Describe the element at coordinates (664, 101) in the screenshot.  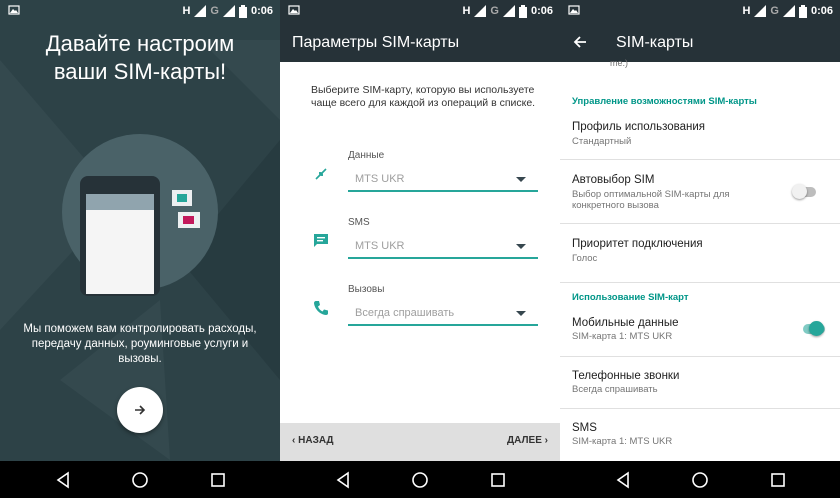
I see `section-header-sim-management: Управление возможностями SIM-карты` at that location.